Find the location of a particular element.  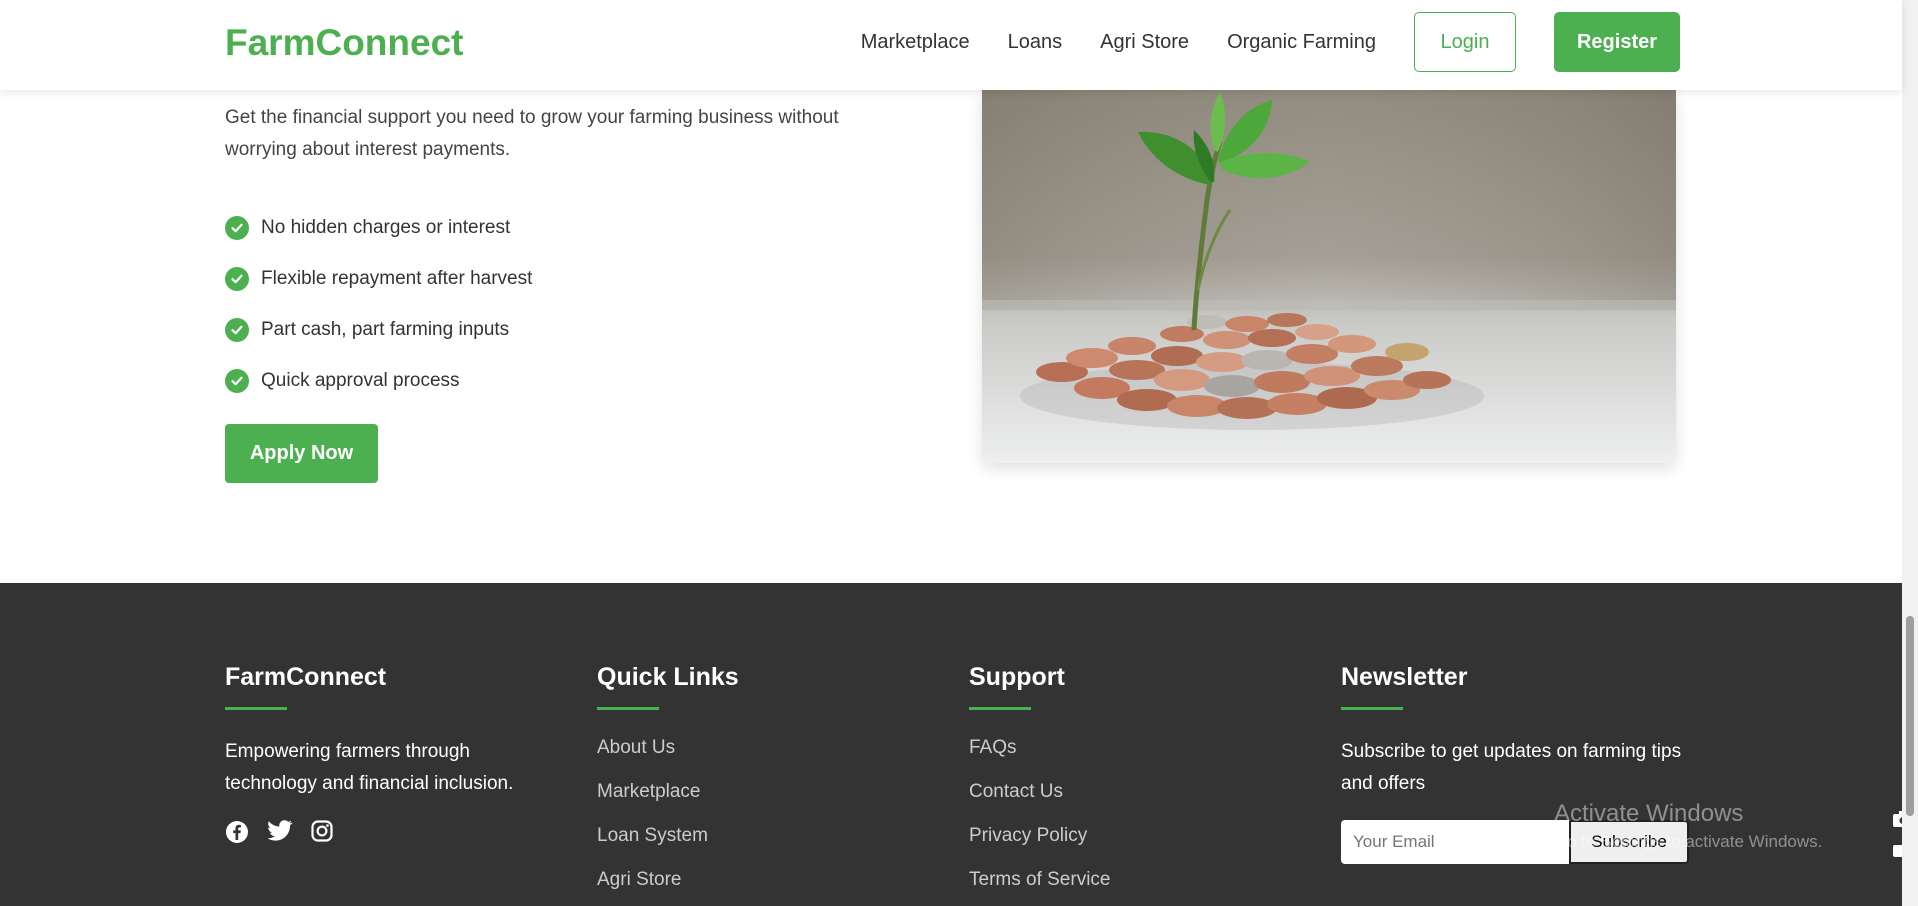

footer-link-terms-of-service: Terms of Service is located at coordinates (1119, 887).